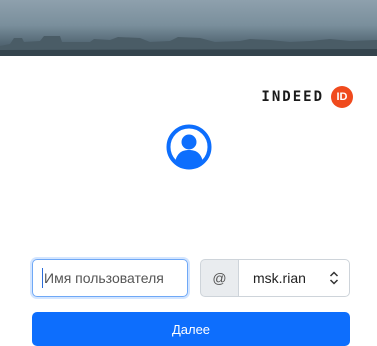 This screenshot has height=346, width=377. Describe the element at coordinates (334, 278) in the screenshot. I see `chevron-up-down-icon` at that location.